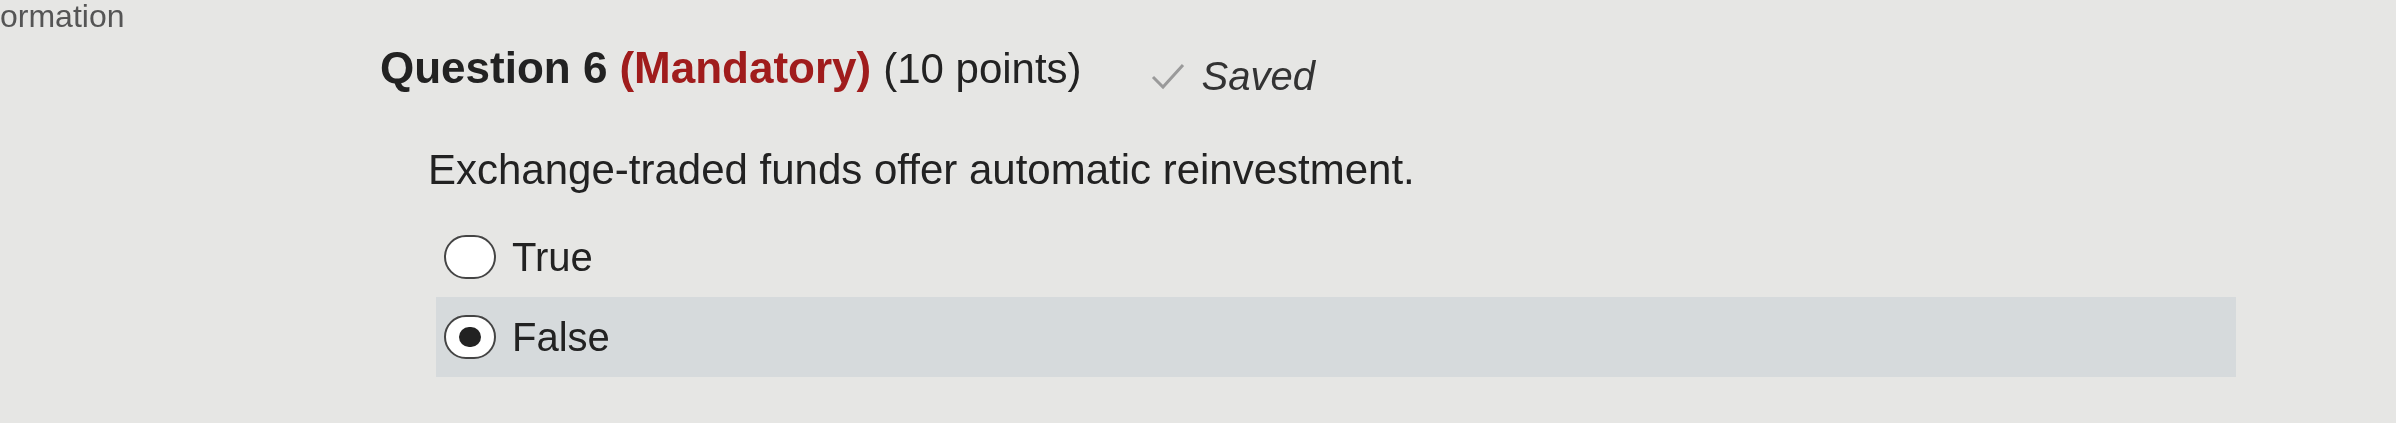 The height and width of the screenshot is (423, 2396). Describe the element at coordinates (561, 337) in the screenshot. I see `option-label: False` at that location.